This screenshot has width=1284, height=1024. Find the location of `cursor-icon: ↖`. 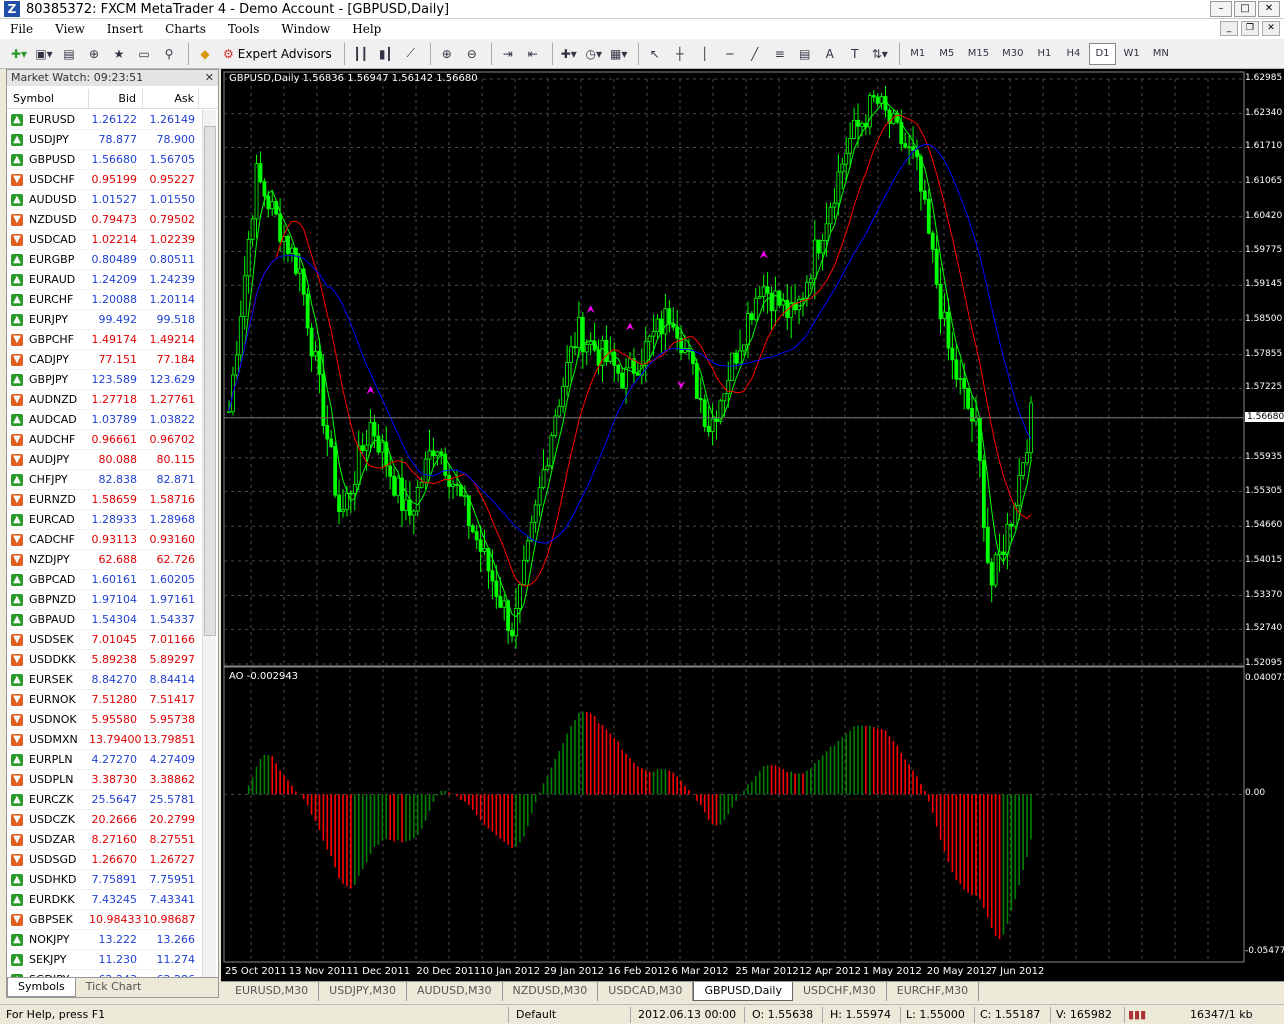

cursor-icon: ↖ is located at coordinates (655, 54).